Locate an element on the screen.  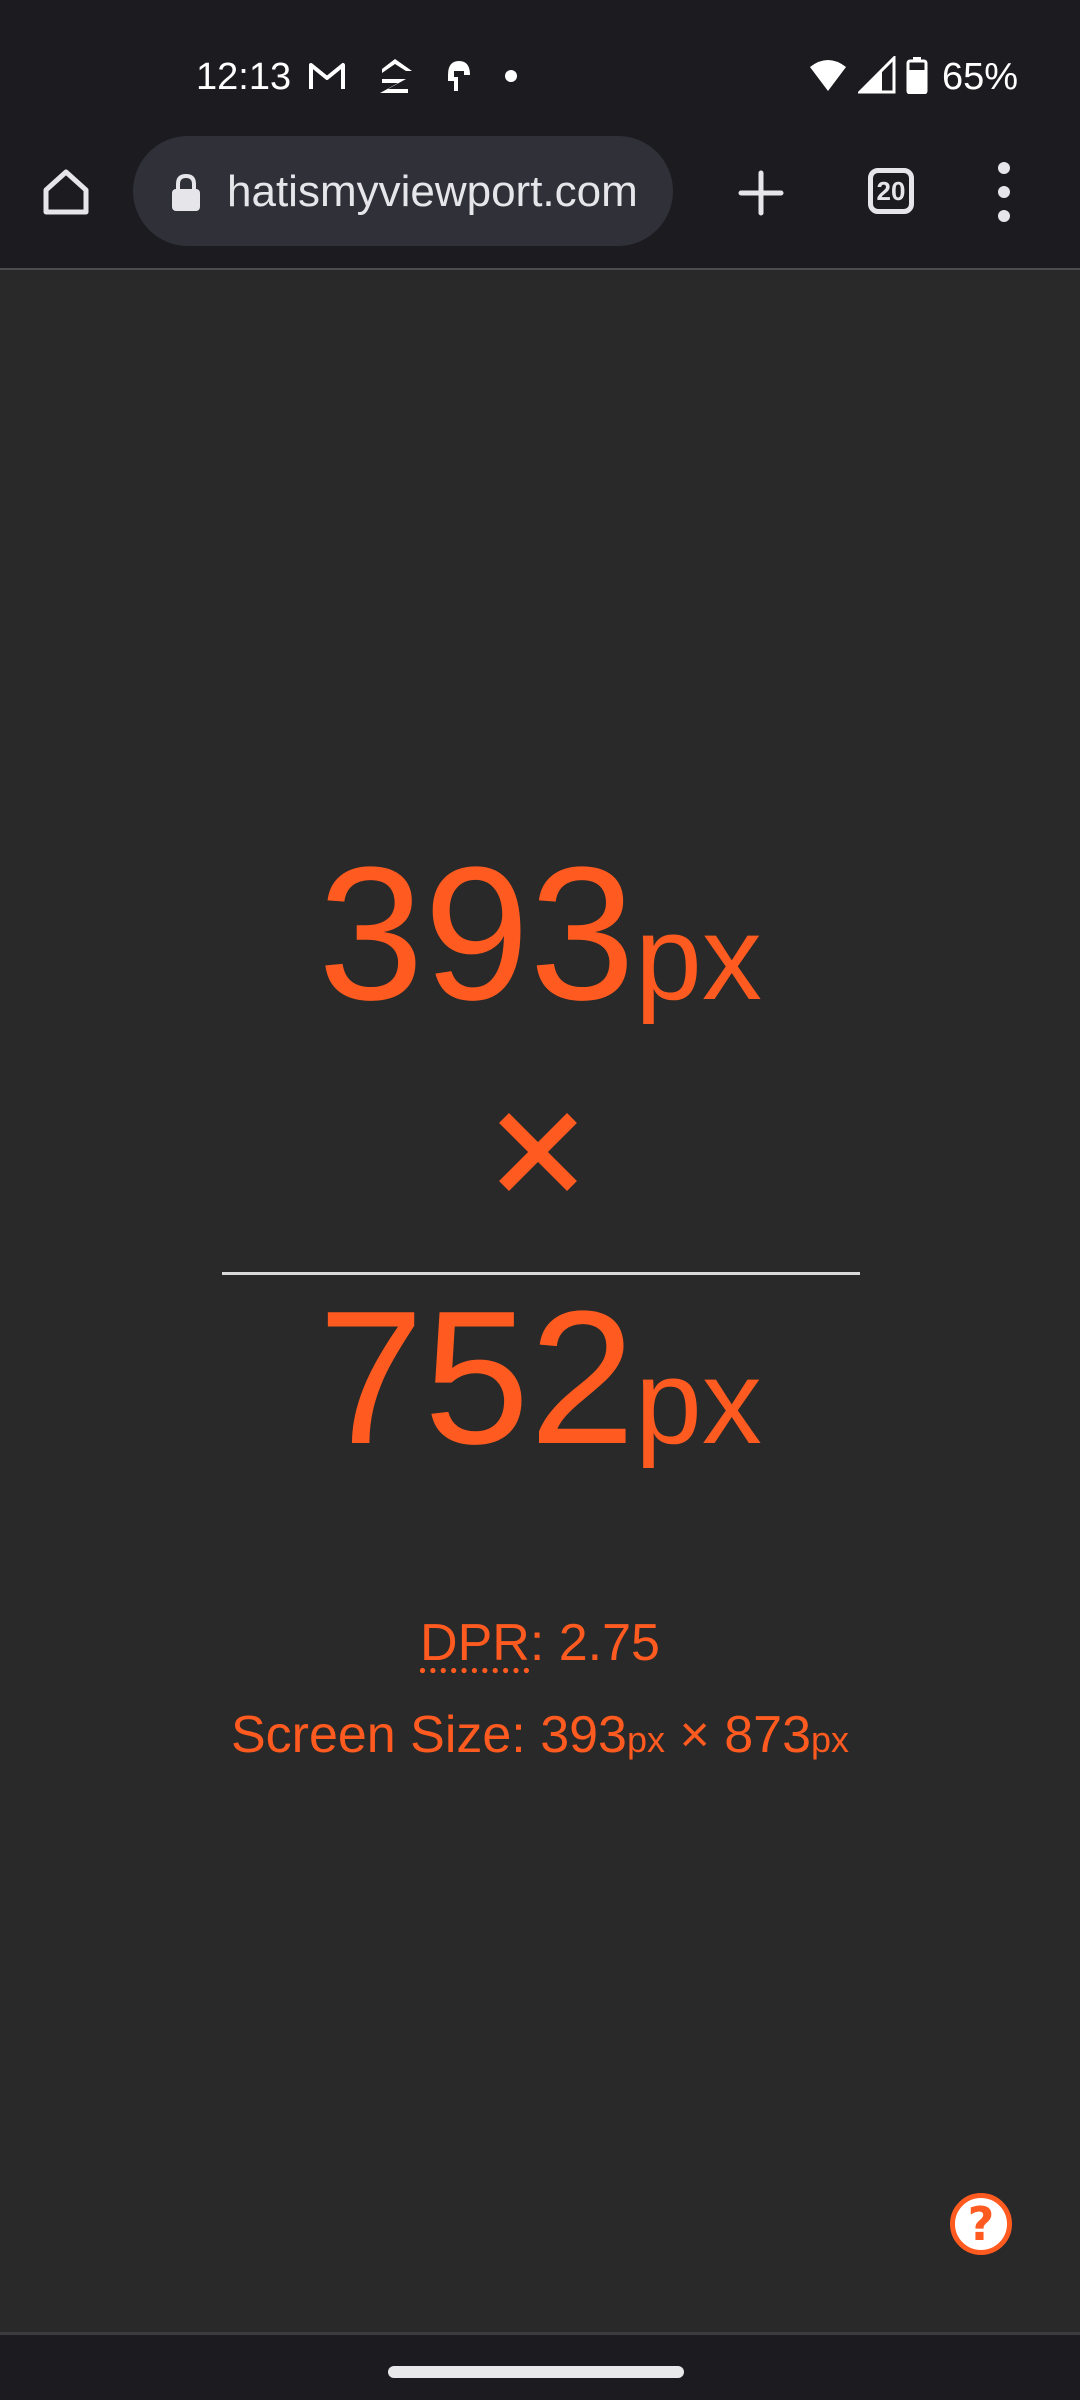
system-icons: 6 65% is located at coordinates (908, 77).